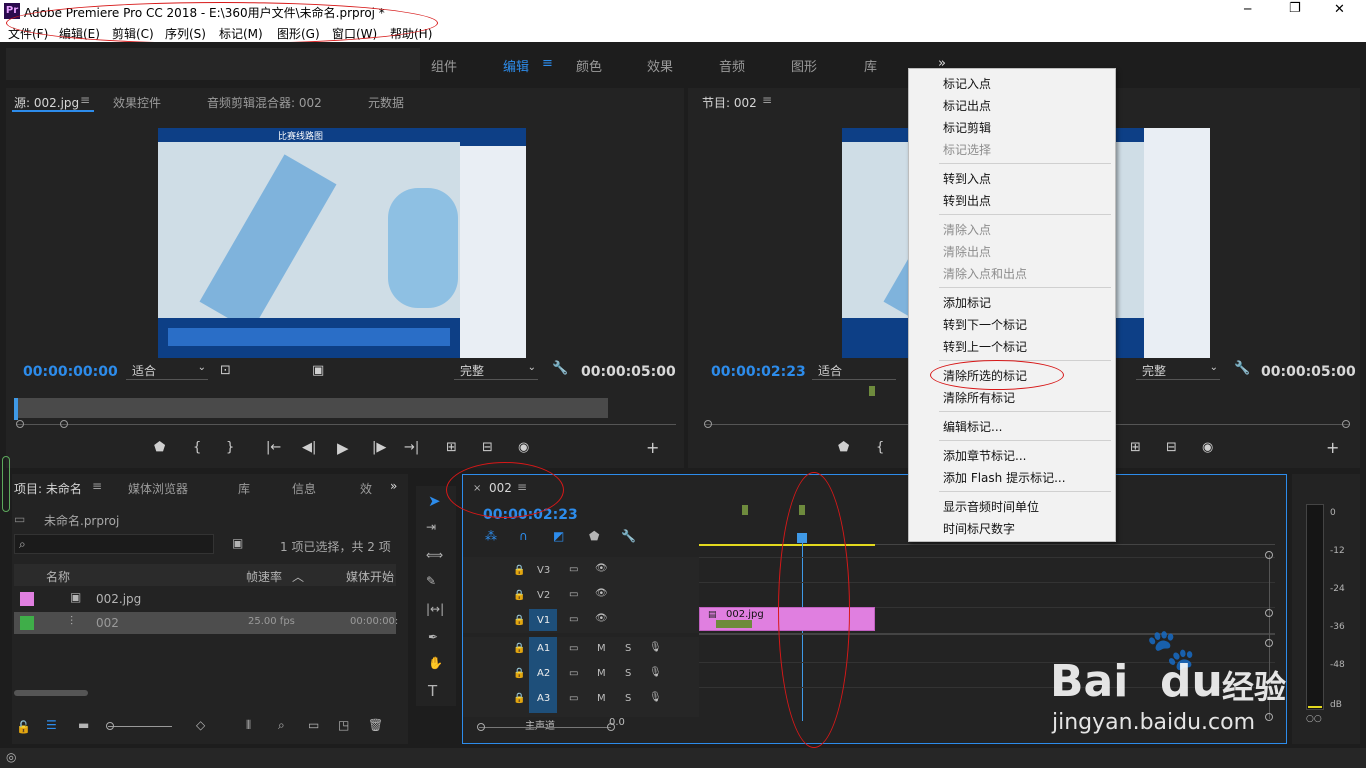 The image size is (1366, 768). I want to click on pen-tool-icon: ✒, so click(433, 637).